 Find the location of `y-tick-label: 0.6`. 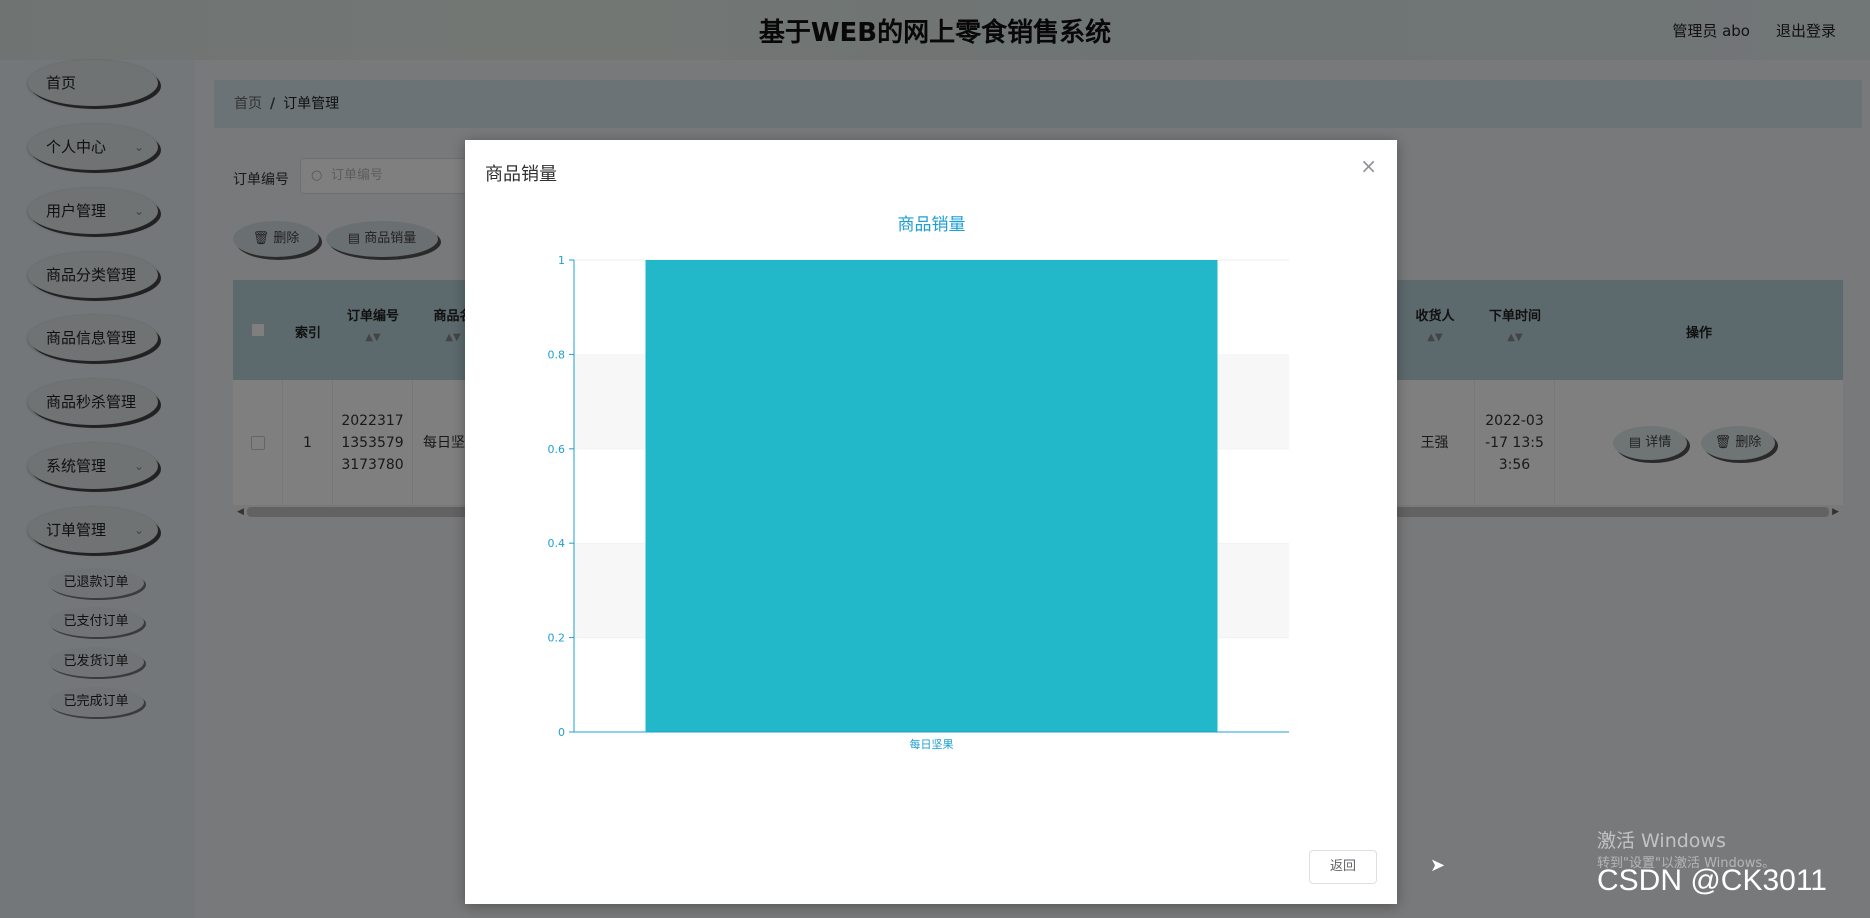

y-tick-label: 0.6 is located at coordinates (557, 449).